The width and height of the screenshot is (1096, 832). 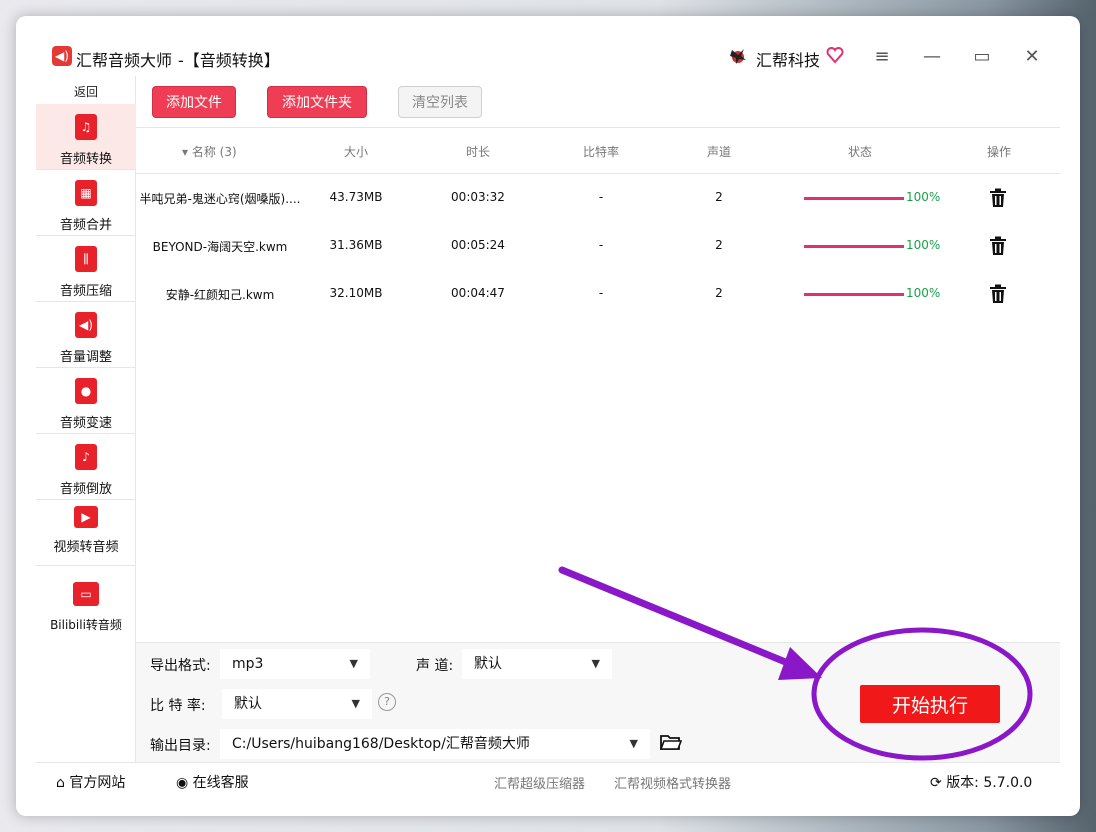 What do you see at coordinates (220, 295) in the screenshot?
I see `file-name: 安静-红颜知己.kwm` at bounding box center [220, 295].